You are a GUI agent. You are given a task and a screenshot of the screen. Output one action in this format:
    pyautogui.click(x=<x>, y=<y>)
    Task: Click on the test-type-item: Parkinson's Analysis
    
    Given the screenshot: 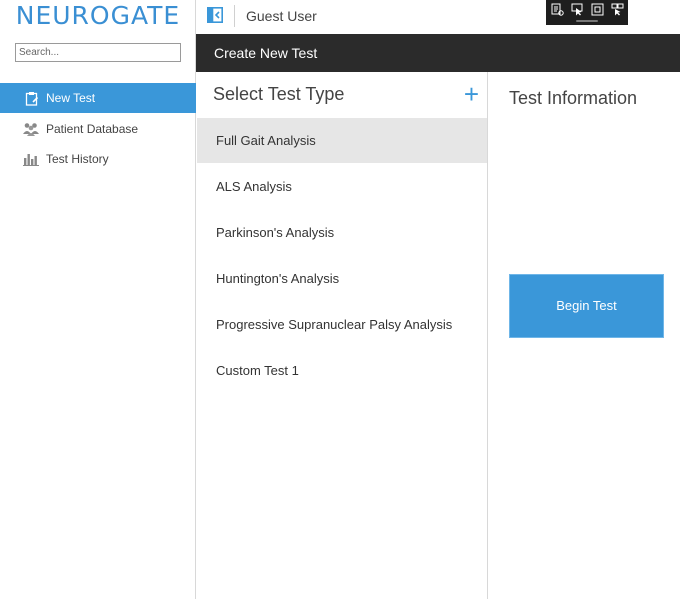 What is the action you would take?
    pyautogui.click(x=342, y=232)
    